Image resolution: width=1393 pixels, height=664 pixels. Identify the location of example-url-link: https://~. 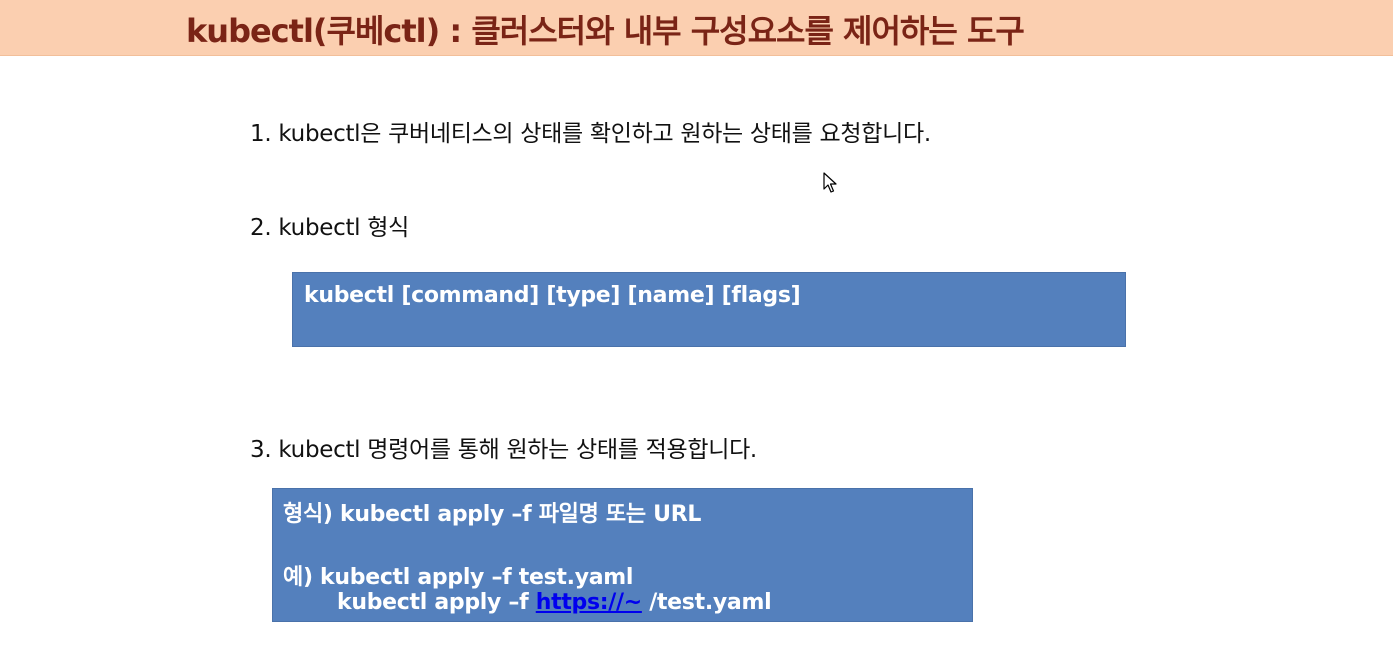
(589, 602).